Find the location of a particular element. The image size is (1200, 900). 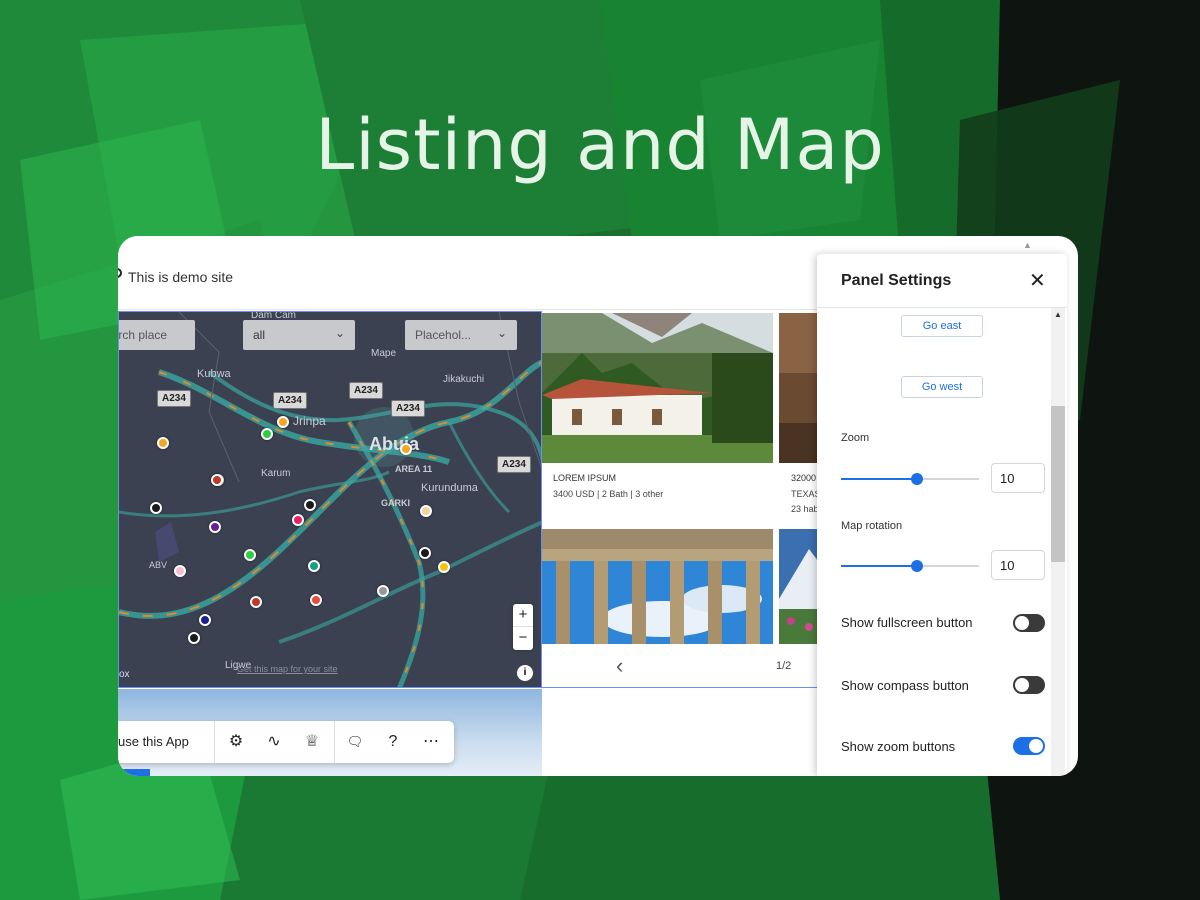

map-roads is located at coordinates (330, 499).